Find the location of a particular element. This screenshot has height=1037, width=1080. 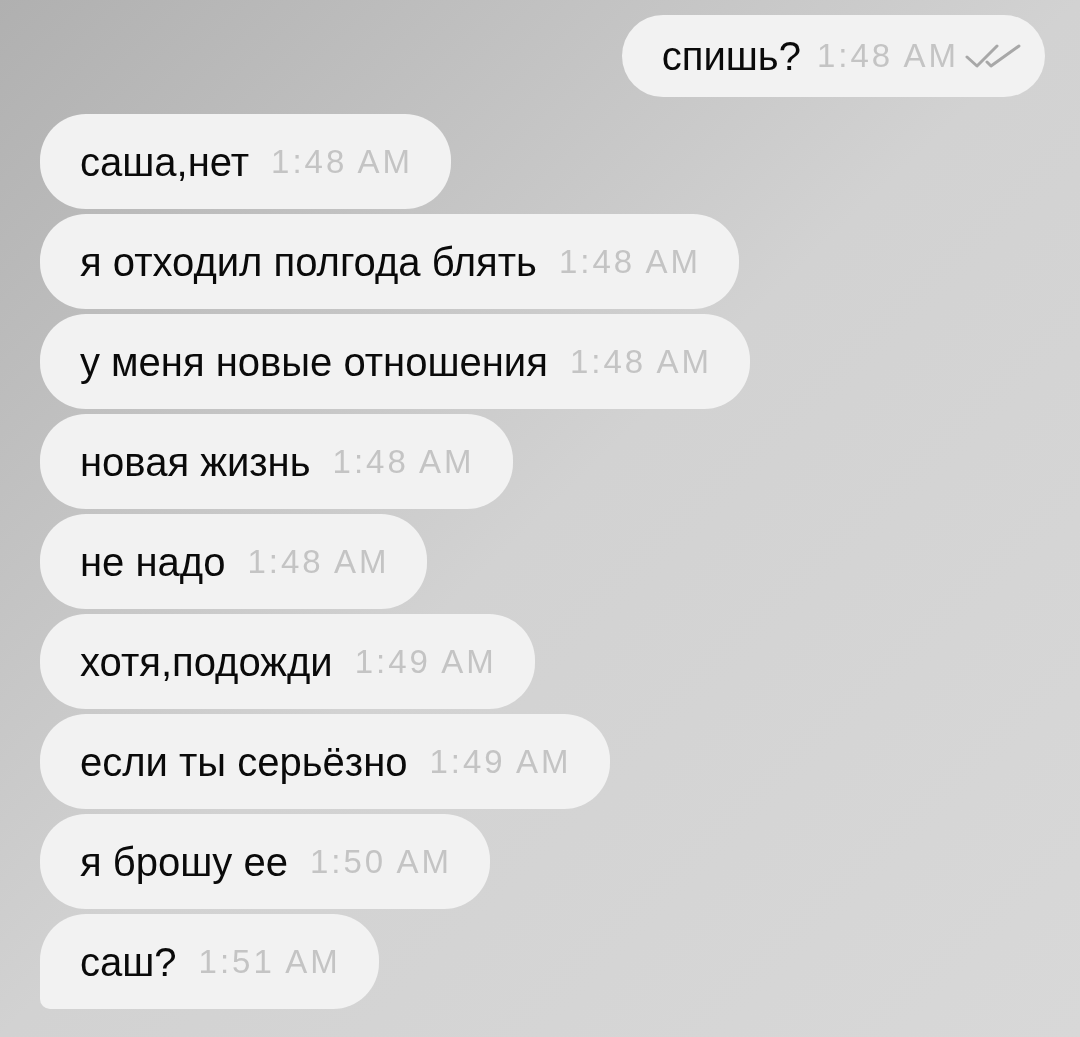

message-text: хотя,подожди is located at coordinates (206, 662).